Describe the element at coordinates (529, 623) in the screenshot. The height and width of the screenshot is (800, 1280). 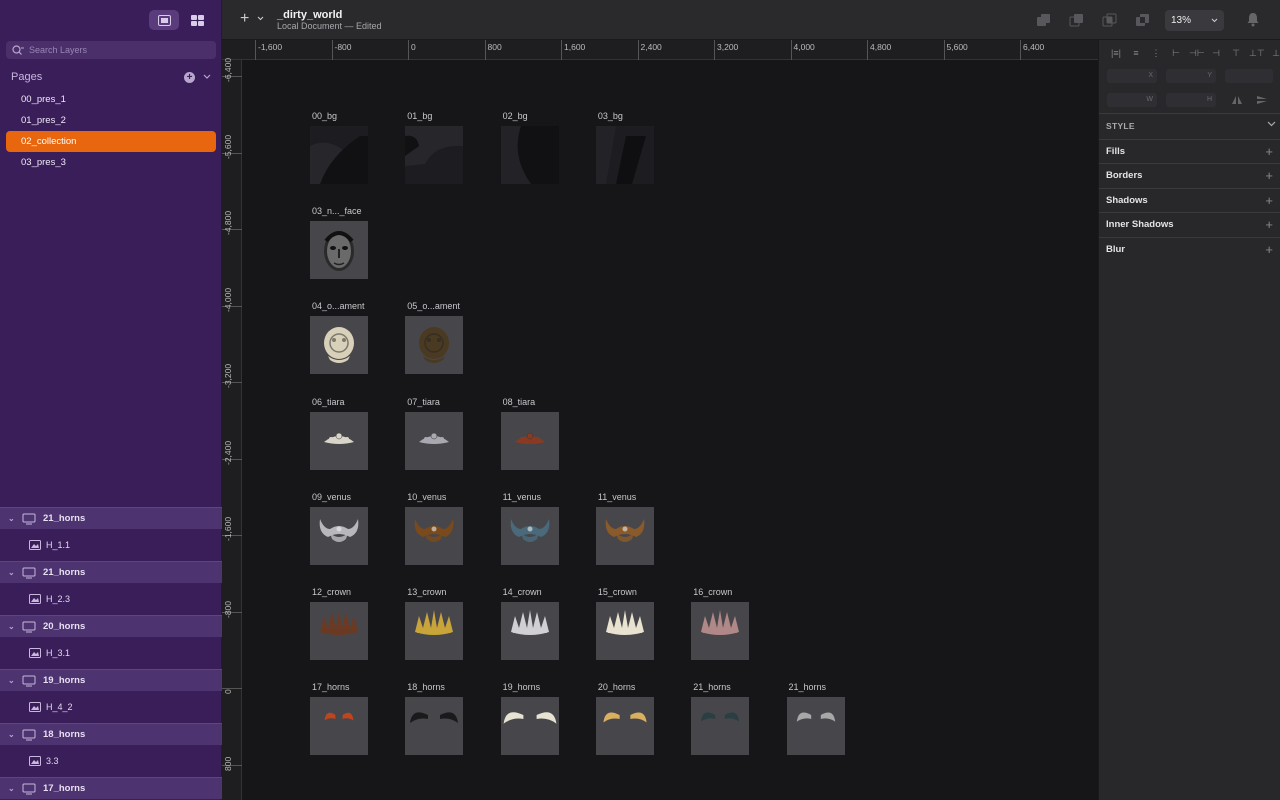
I see `artboard: 14_crown` at that location.